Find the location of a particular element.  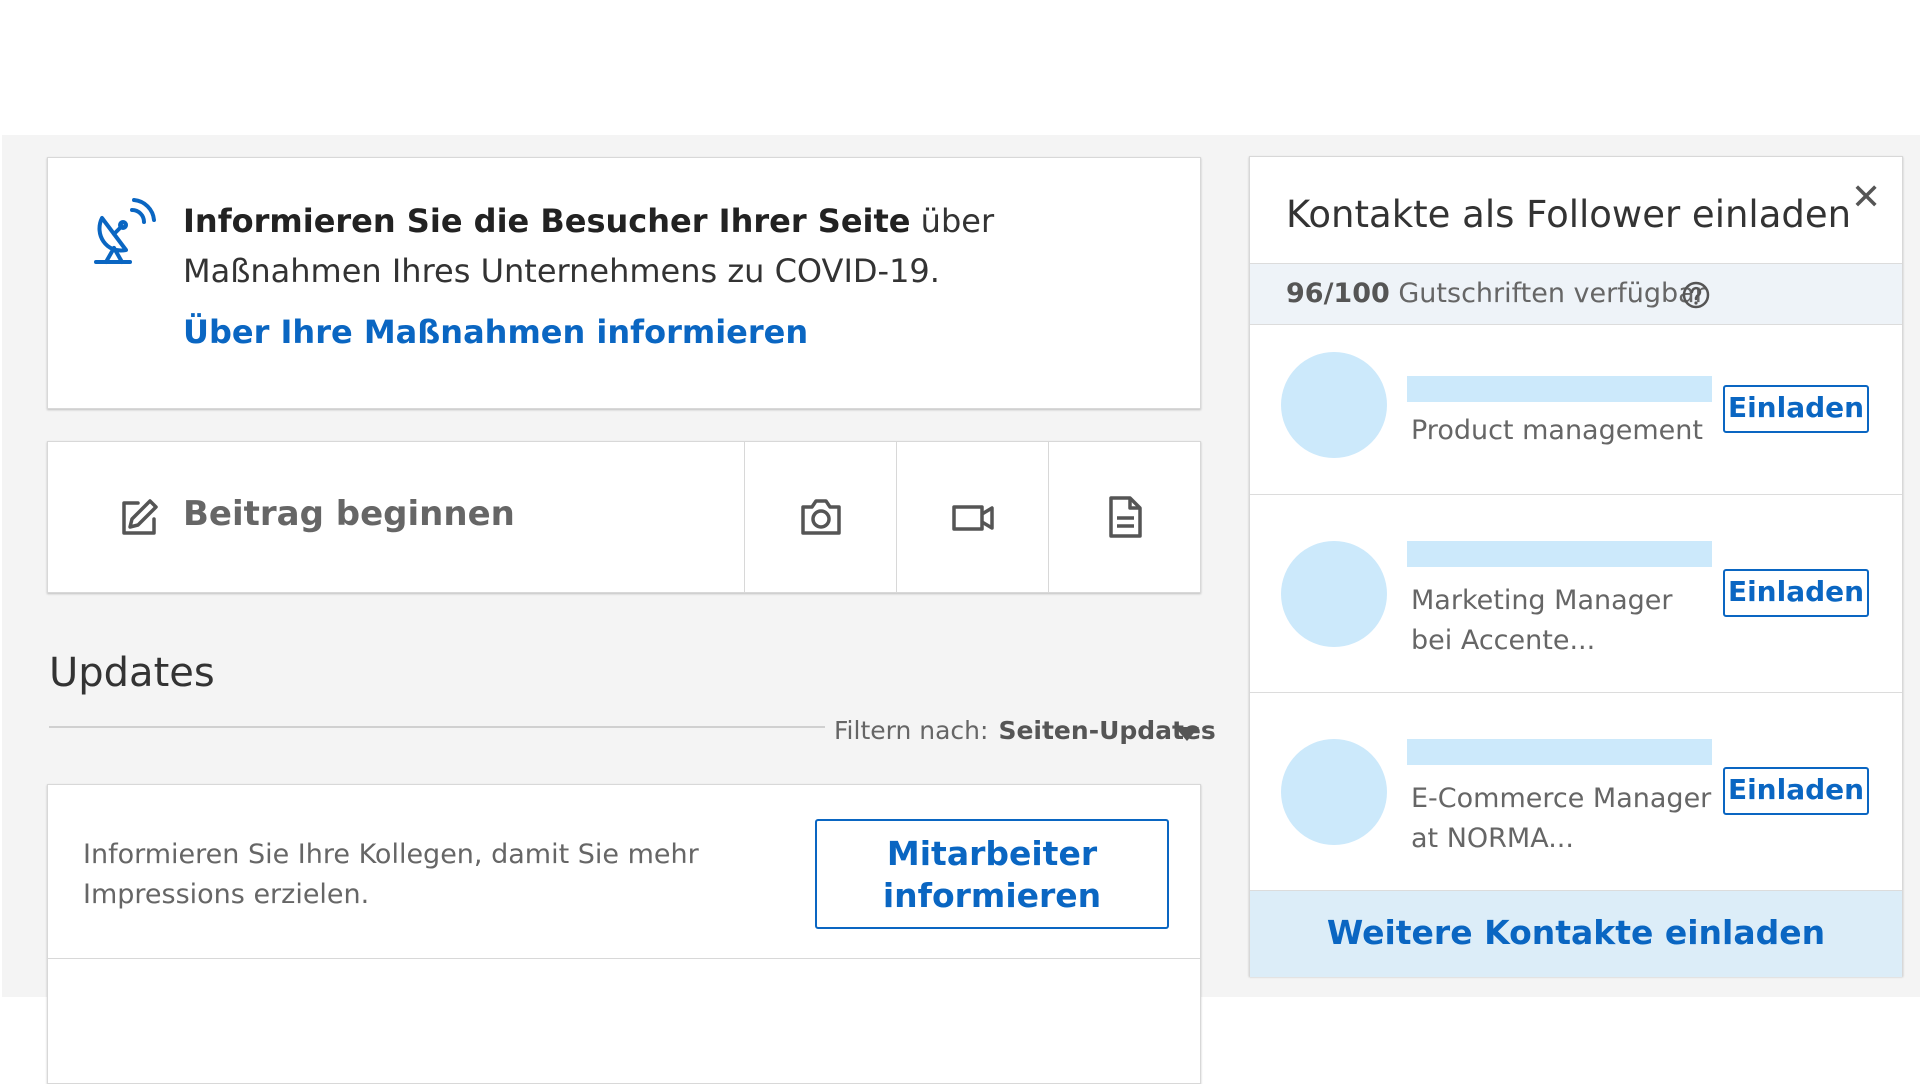

credits-label: Gutschriften verfügbar is located at coordinates (1547, 293).